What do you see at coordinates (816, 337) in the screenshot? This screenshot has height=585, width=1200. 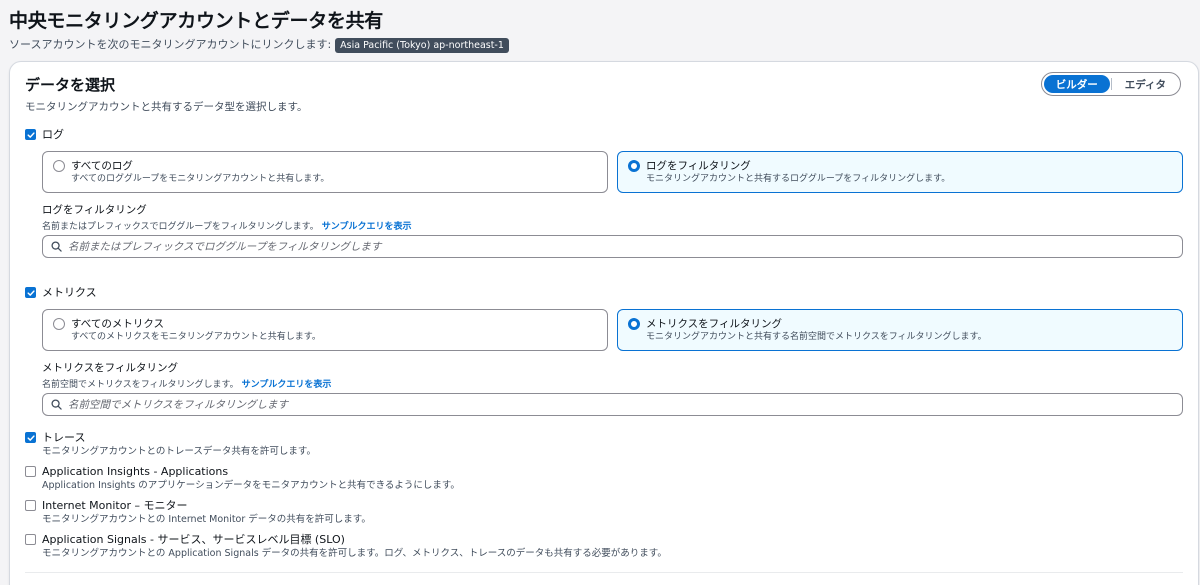 I see `filter-metrics-description: モニタリングアカウントと共有する名前空間でメトリクスをフィルタリングします。` at bounding box center [816, 337].